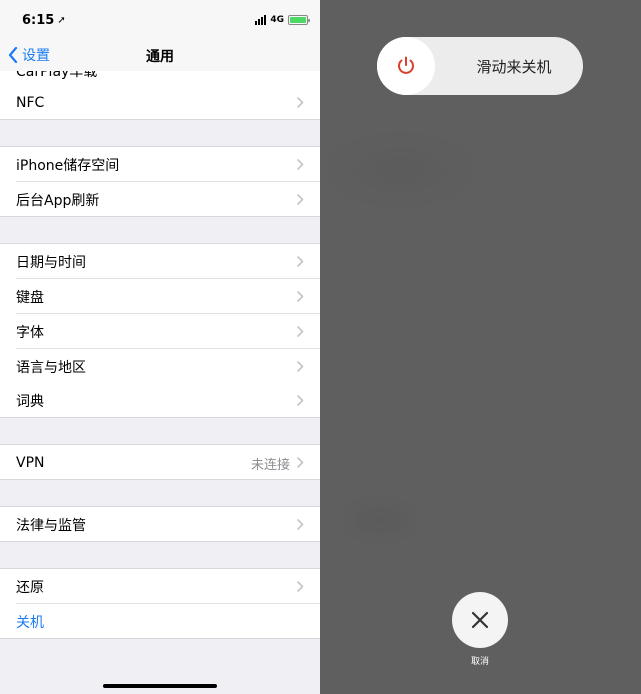 Image resolution: width=641 pixels, height=694 pixels. What do you see at coordinates (51, 525) in the screenshot?
I see `legal-label: 法律与监管` at bounding box center [51, 525].